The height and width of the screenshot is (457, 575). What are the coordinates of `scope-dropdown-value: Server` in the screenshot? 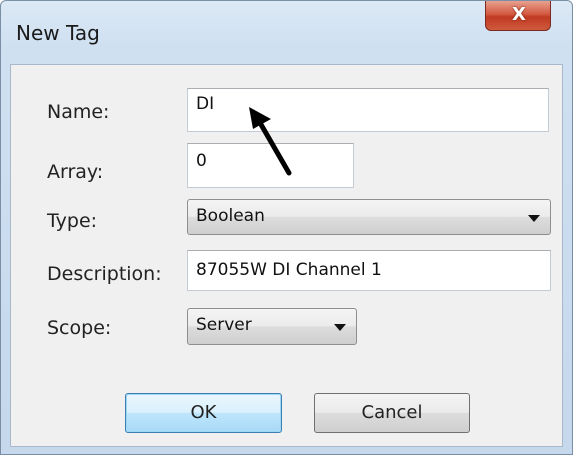 It's located at (224, 325).